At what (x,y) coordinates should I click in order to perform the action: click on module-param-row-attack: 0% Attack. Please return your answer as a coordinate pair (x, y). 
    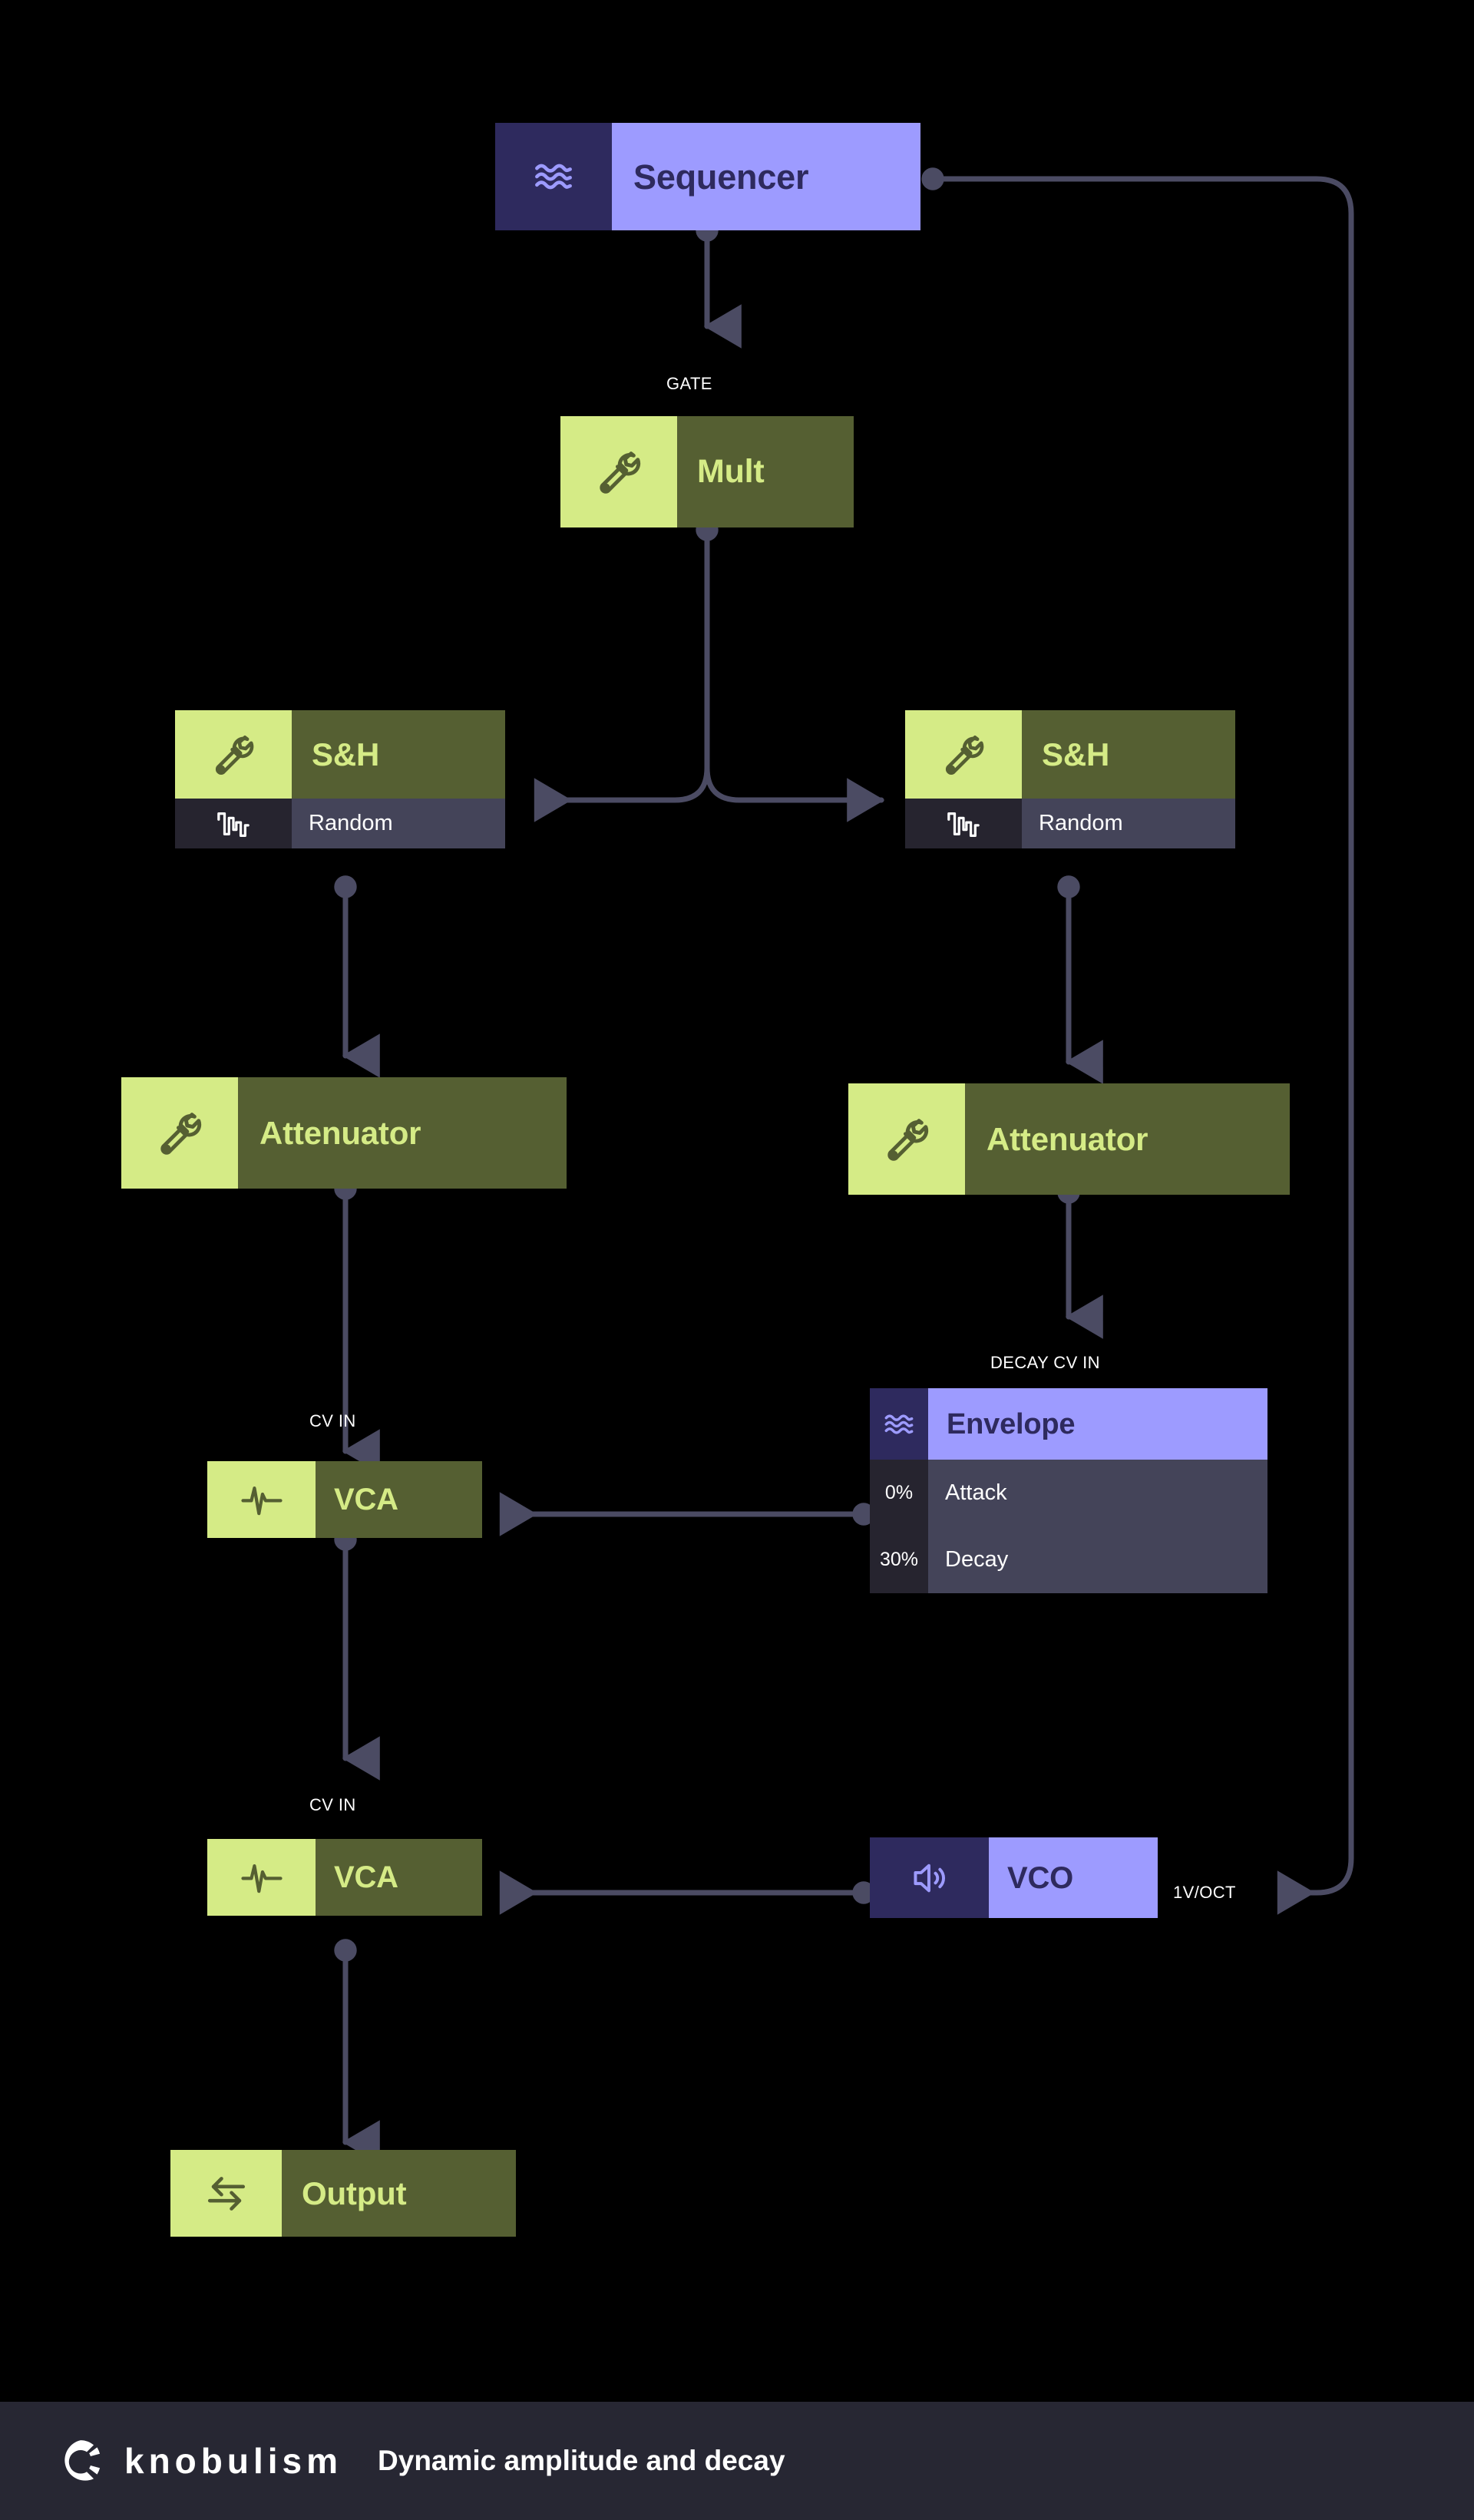
    Looking at the image, I should click on (1068, 1493).